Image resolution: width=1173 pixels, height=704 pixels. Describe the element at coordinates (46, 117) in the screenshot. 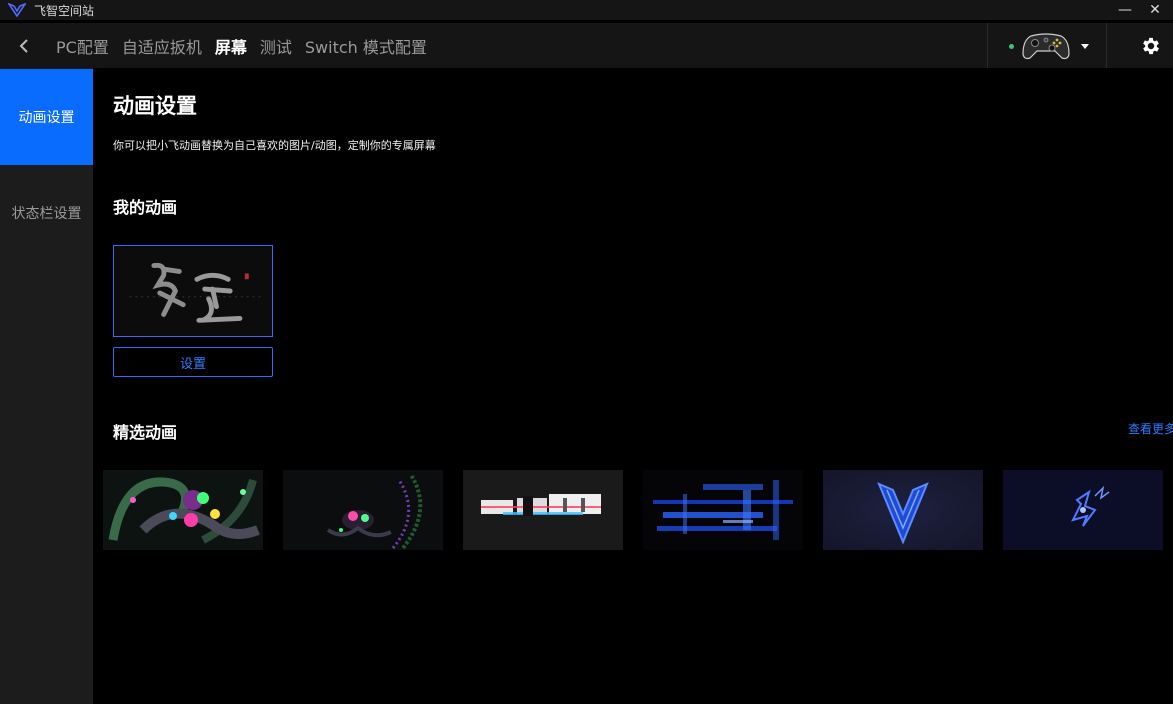

I see `sidebar-item-animation-settings: 动画设置` at that location.